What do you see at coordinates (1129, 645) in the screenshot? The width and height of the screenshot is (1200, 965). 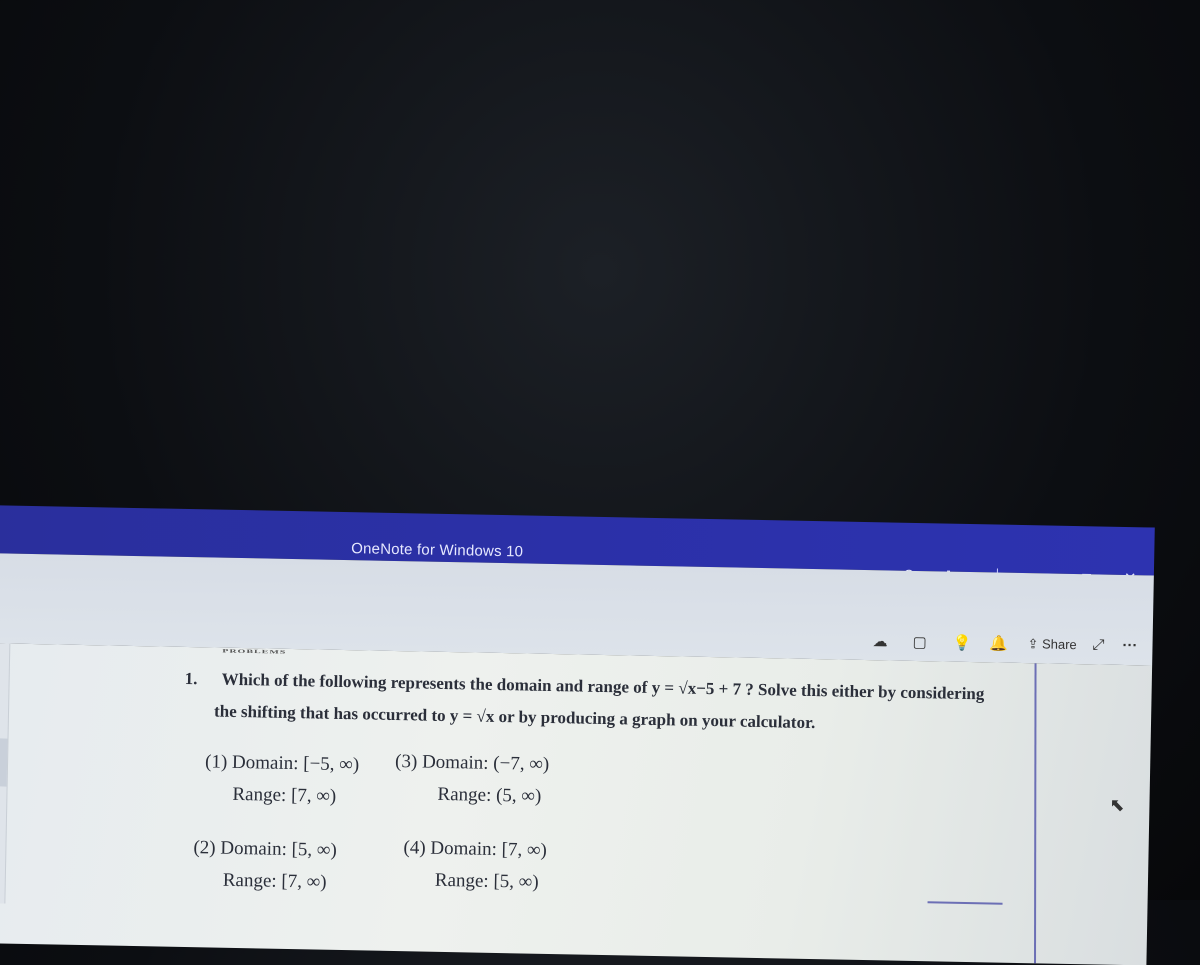 I see `more-options-icon: ···` at bounding box center [1129, 645].